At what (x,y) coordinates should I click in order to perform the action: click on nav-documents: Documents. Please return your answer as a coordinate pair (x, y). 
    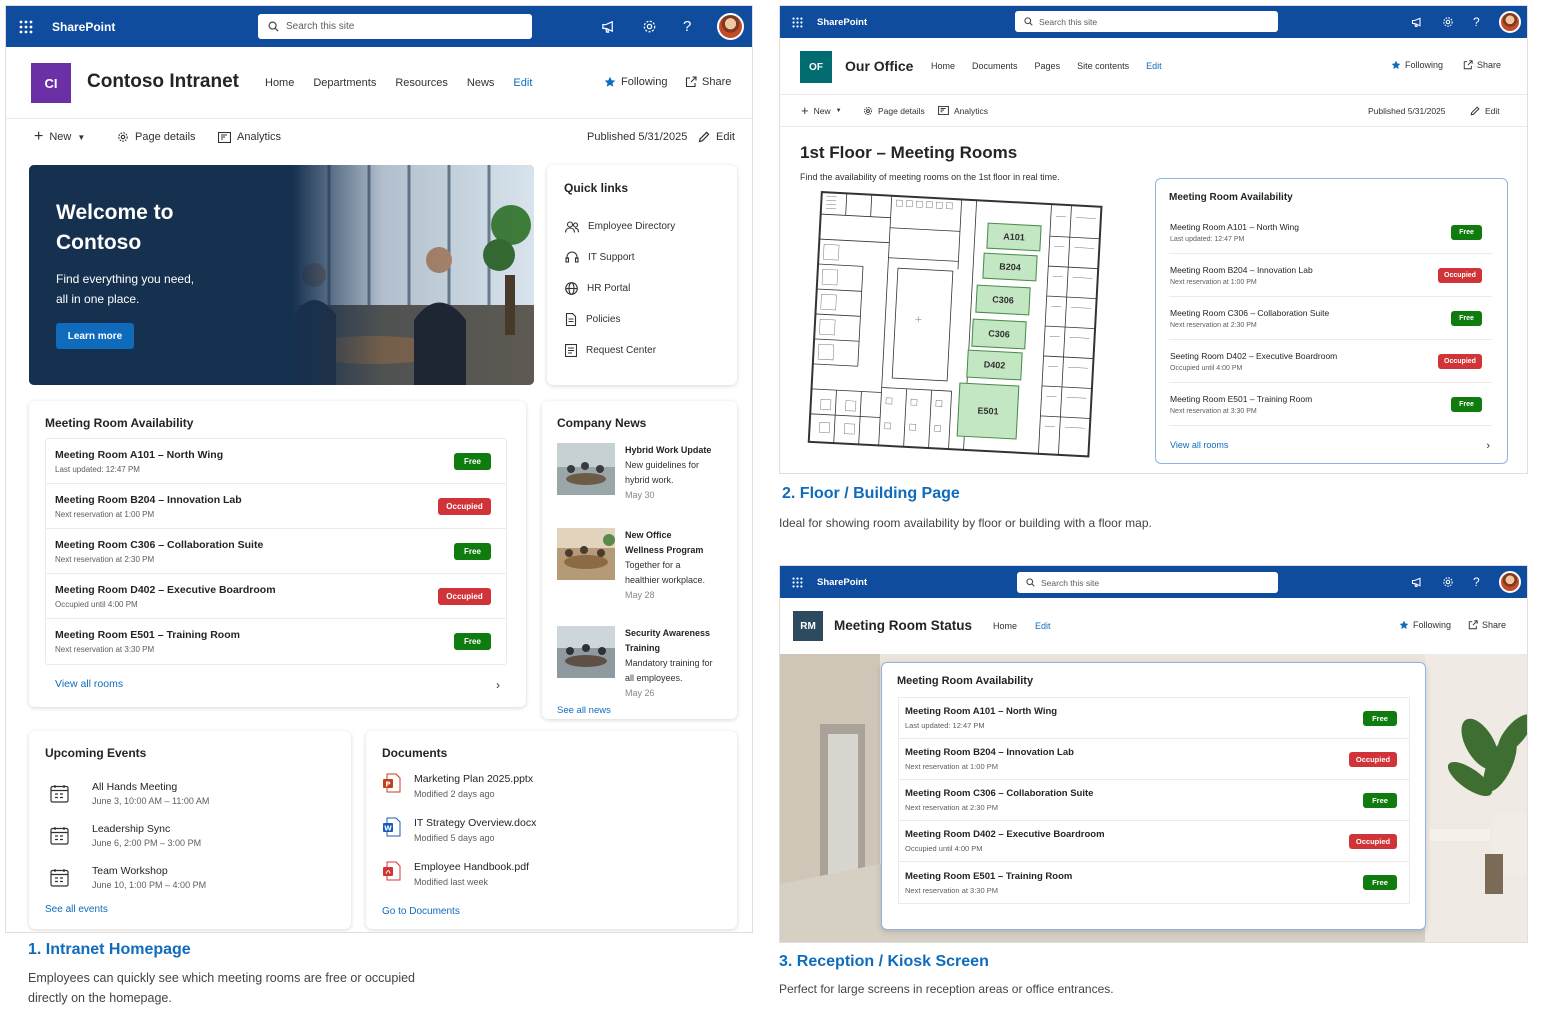
    Looking at the image, I should click on (995, 66).